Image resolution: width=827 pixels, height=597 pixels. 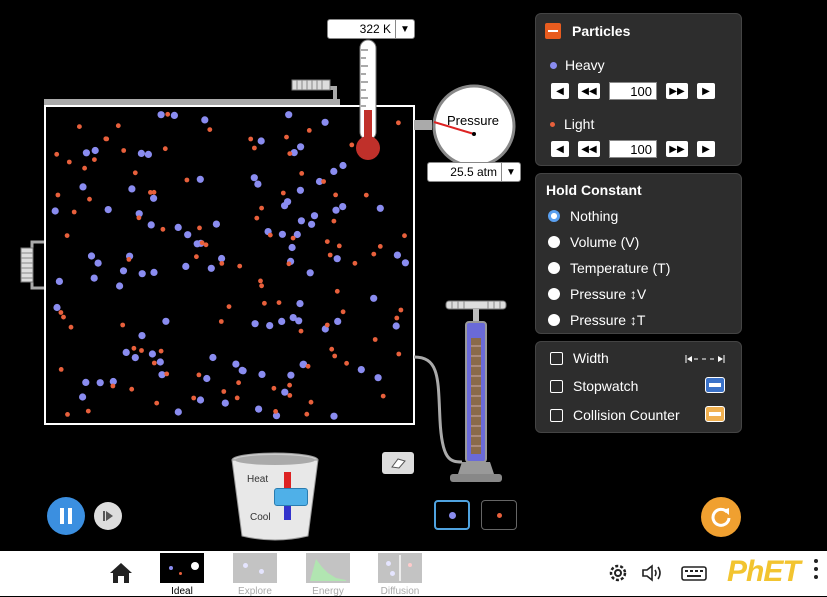 What do you see at coordinates (553, 65) in the screenshot?
I see `heavy-particle-icon` at bounding box center [553, 65].